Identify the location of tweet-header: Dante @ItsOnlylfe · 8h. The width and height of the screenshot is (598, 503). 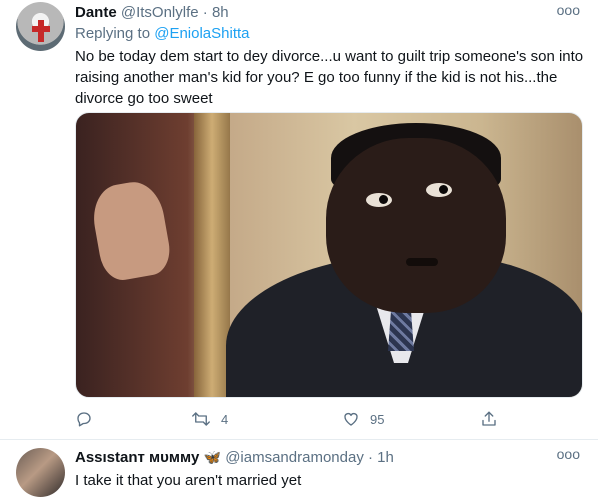
(152, 13).